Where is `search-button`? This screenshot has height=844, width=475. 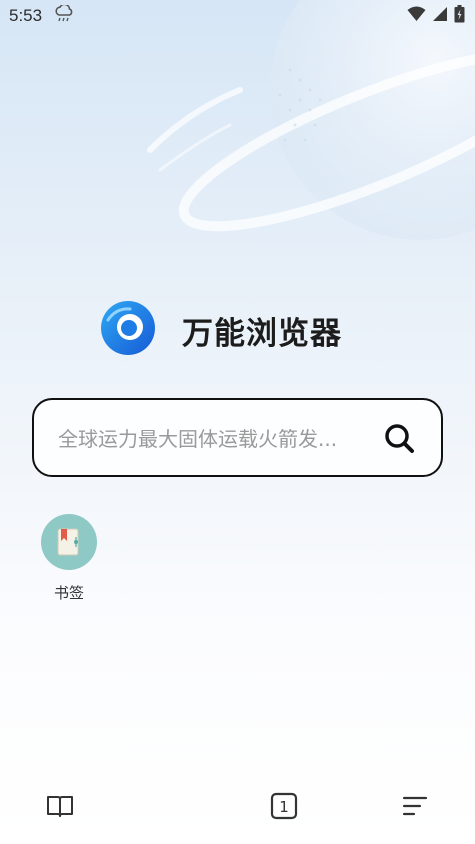 search-button is located at coordinates (399, 438).